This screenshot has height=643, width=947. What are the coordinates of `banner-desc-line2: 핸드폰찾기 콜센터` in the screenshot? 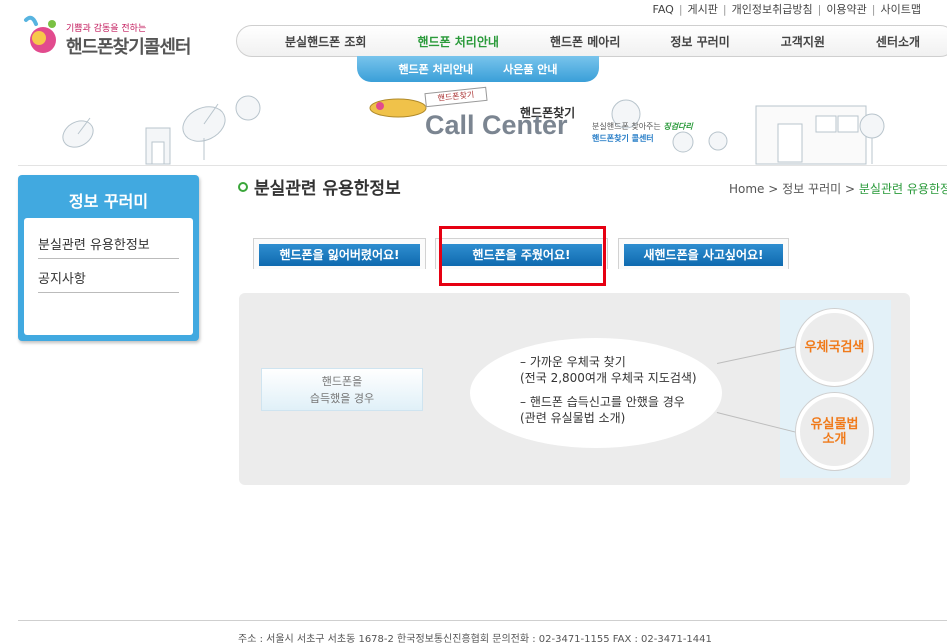 It's located at (623, 138).